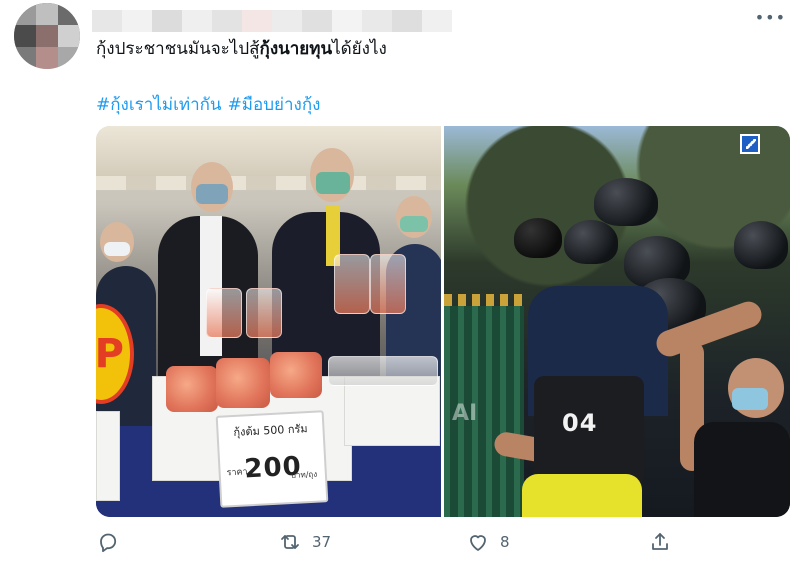 This screenshot has height=587, width=806. What do you see at coordinates (478, 543) in the screenshot?
I see `like-icon` at bounding box center [478, 543].